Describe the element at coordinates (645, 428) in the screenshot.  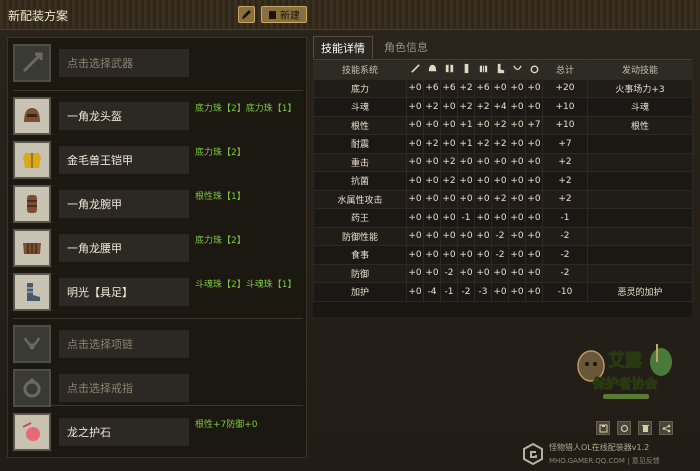
I see `delete-button` at that location.